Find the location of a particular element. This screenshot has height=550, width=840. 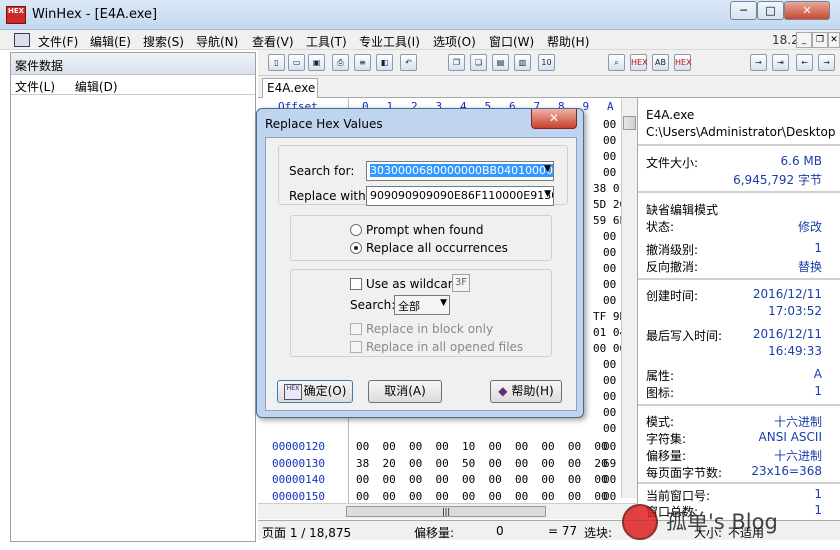

info-written-label: 最后写入时间: is located at coordinates (684, 336).